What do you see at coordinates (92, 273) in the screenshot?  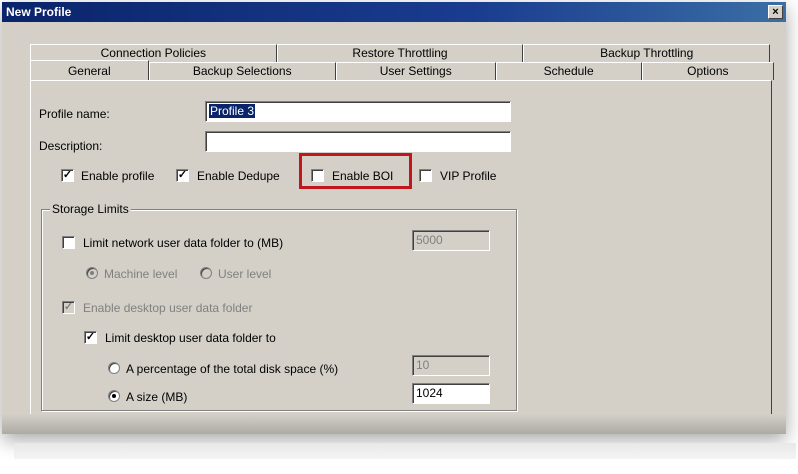 I see `machine-level-radio` at bounding box center [92, 273].